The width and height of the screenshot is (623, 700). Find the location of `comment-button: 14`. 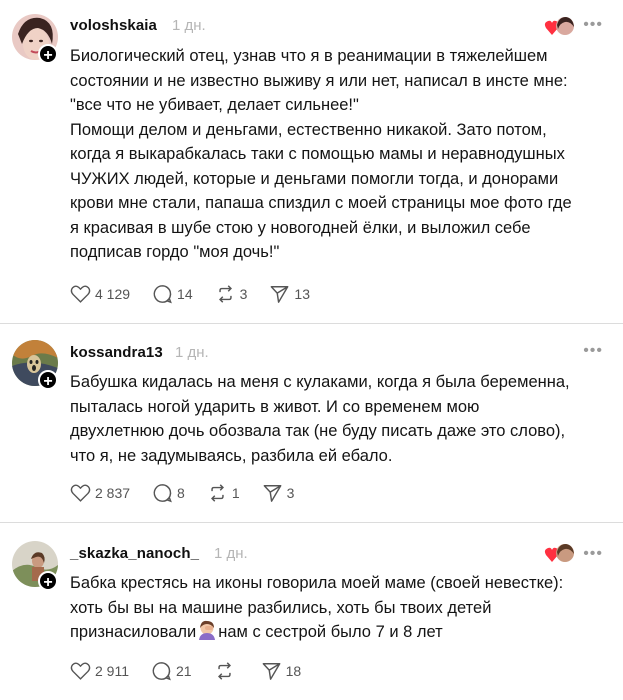

comment-button: 14 is located at coordinates (172, 294).